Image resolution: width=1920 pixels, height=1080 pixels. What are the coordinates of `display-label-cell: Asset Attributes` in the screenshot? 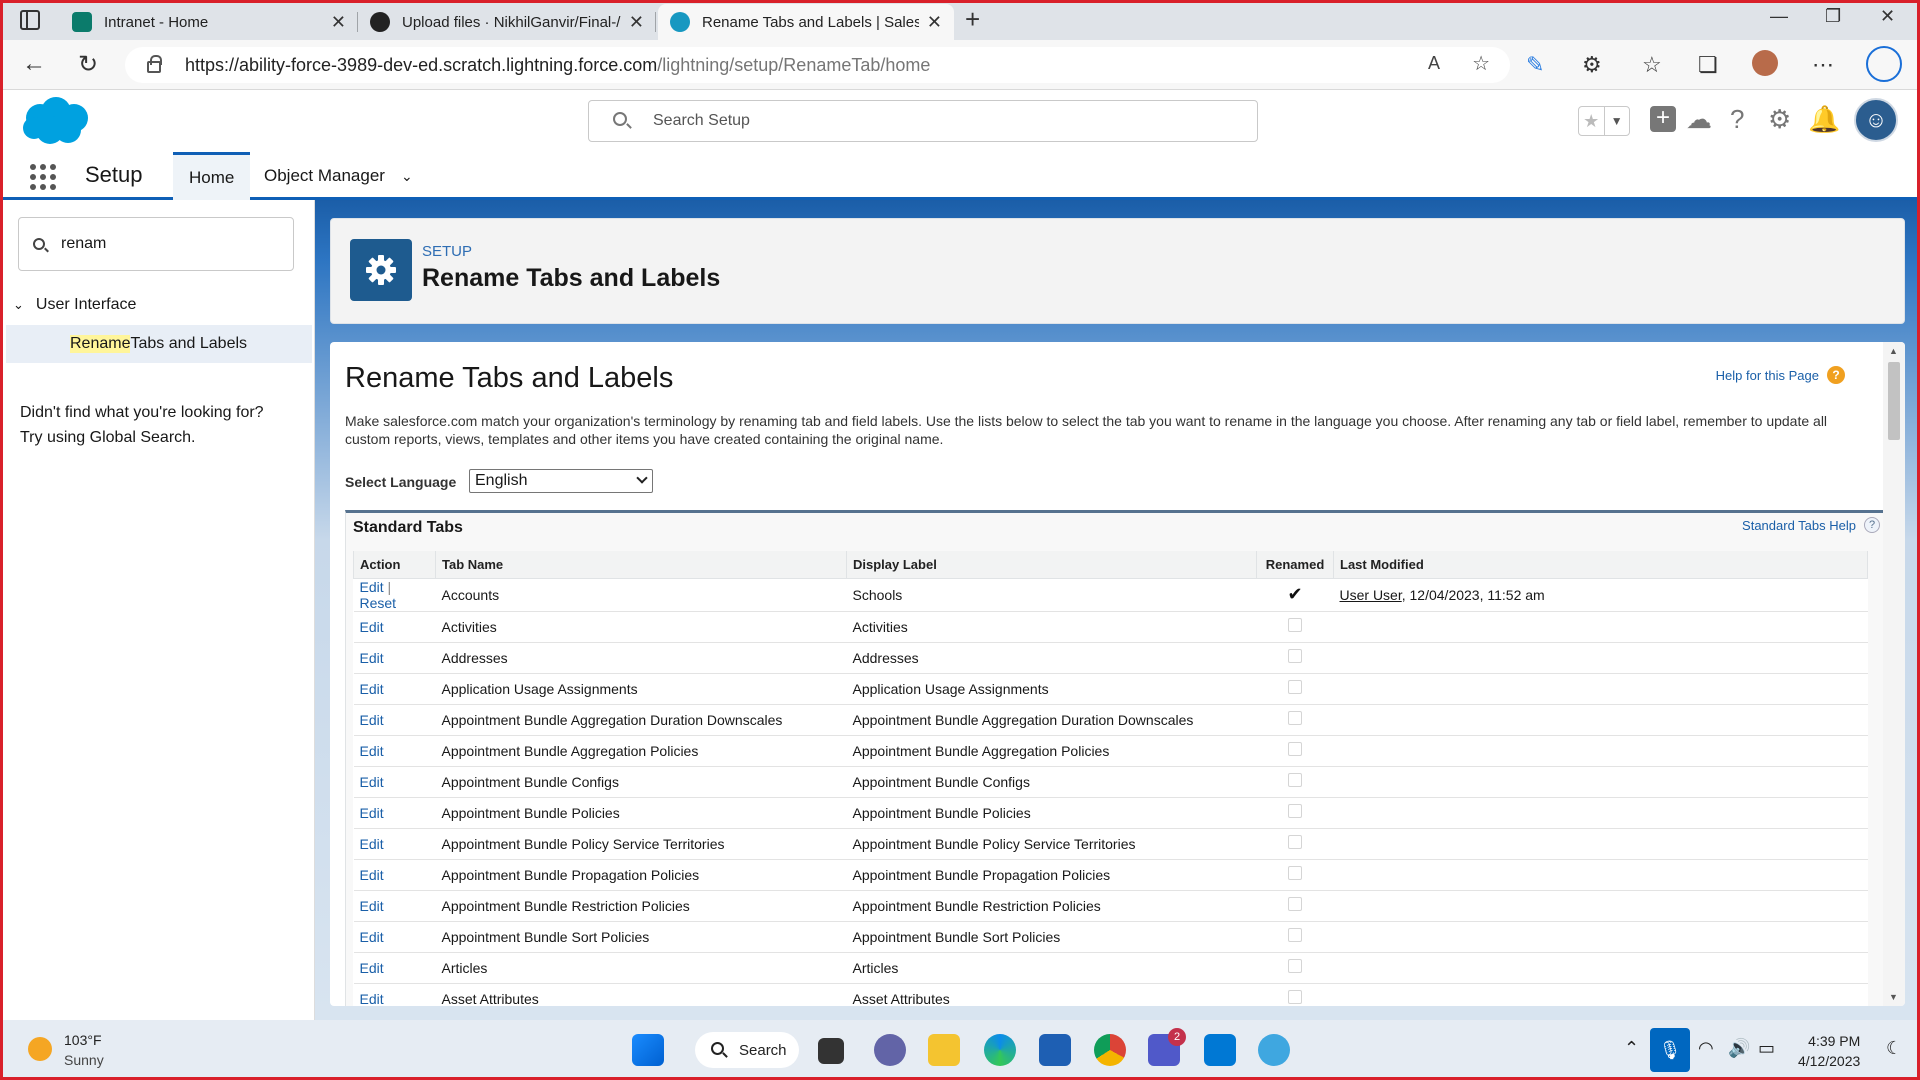 It's located at (1051, 994).